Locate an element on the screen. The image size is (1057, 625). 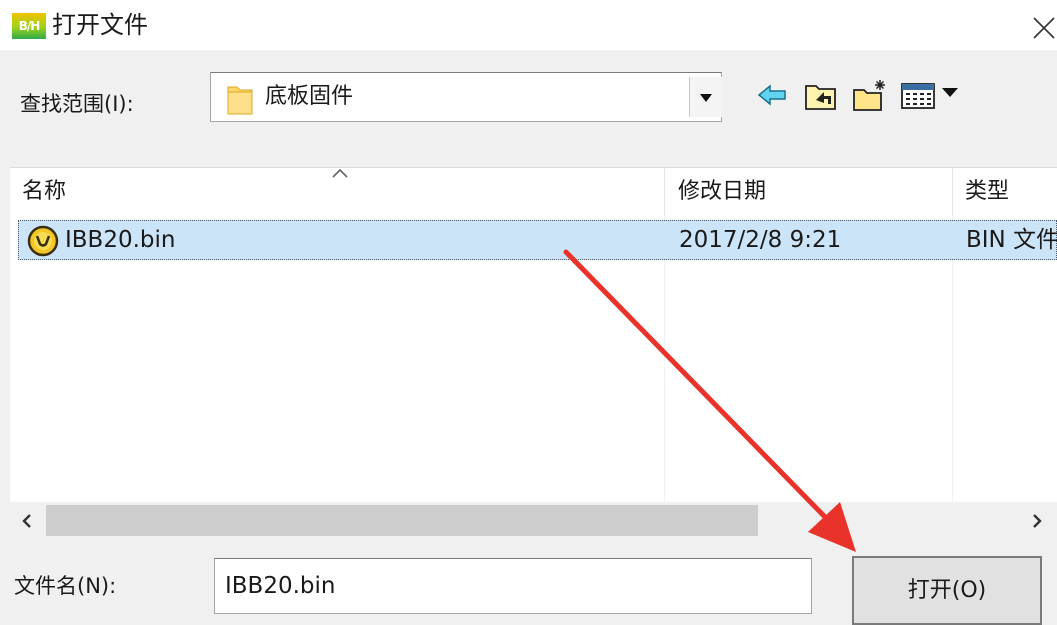
folder-icon is located at coordinates (240, 100).